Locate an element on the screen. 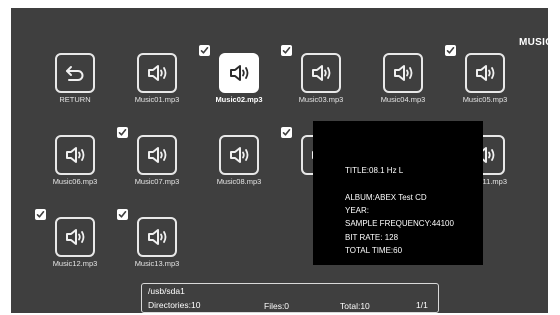 The width and height of the screenshot is (560, 315). tile-label: Music07.mp3 is located at coordinates (157, 181).